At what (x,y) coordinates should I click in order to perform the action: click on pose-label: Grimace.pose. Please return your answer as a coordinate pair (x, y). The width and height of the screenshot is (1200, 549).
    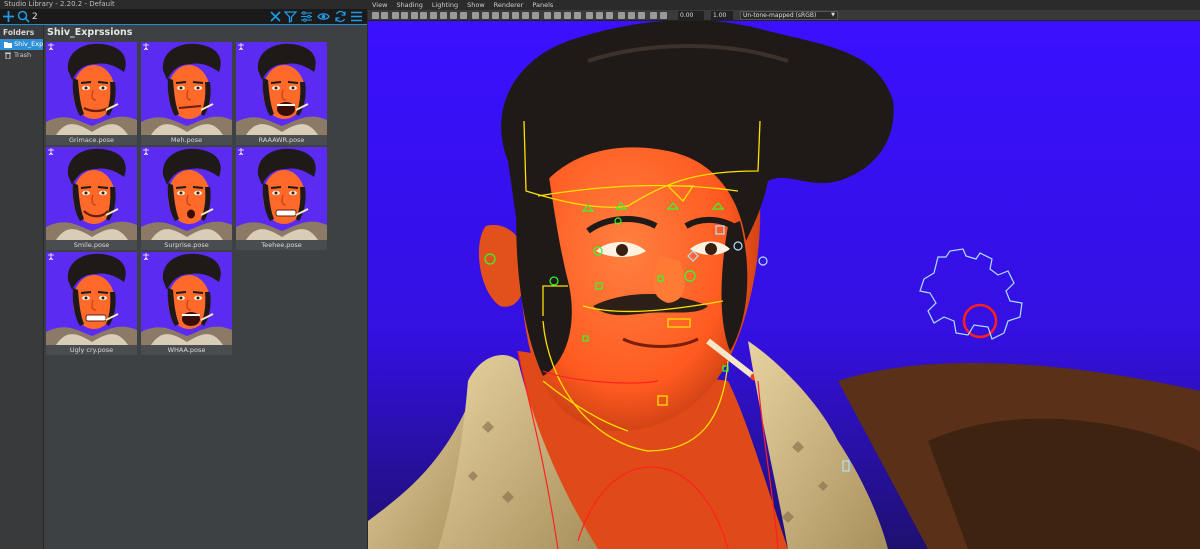
    Looking at the image, I should click on (91, 140).